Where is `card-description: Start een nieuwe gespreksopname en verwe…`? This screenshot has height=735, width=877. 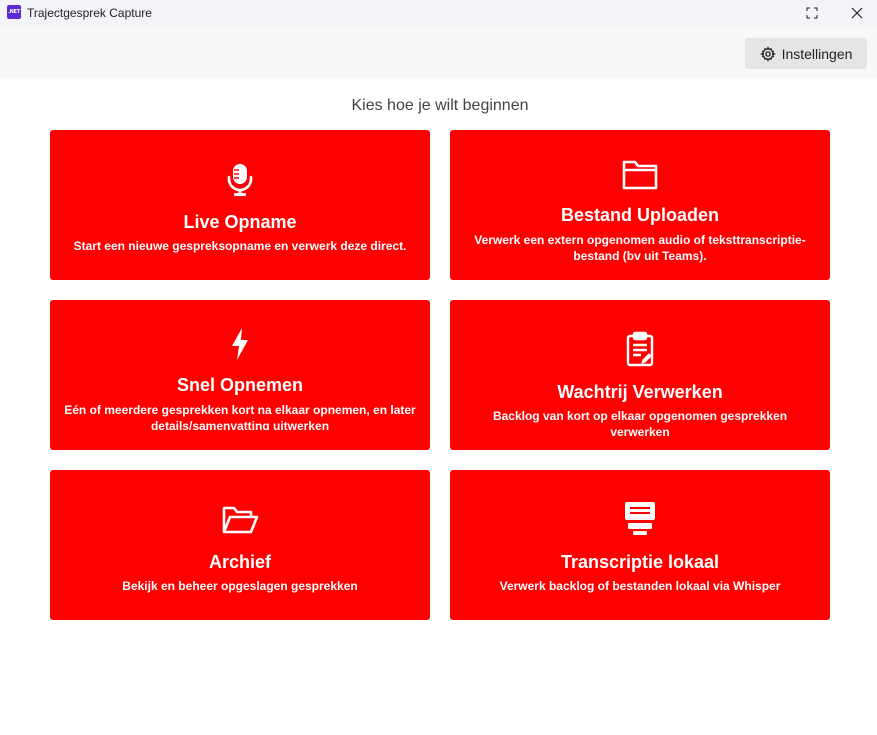
card-description: Start een nieuwe gespreksopname en verwe… is located at coordinates (240, 246).